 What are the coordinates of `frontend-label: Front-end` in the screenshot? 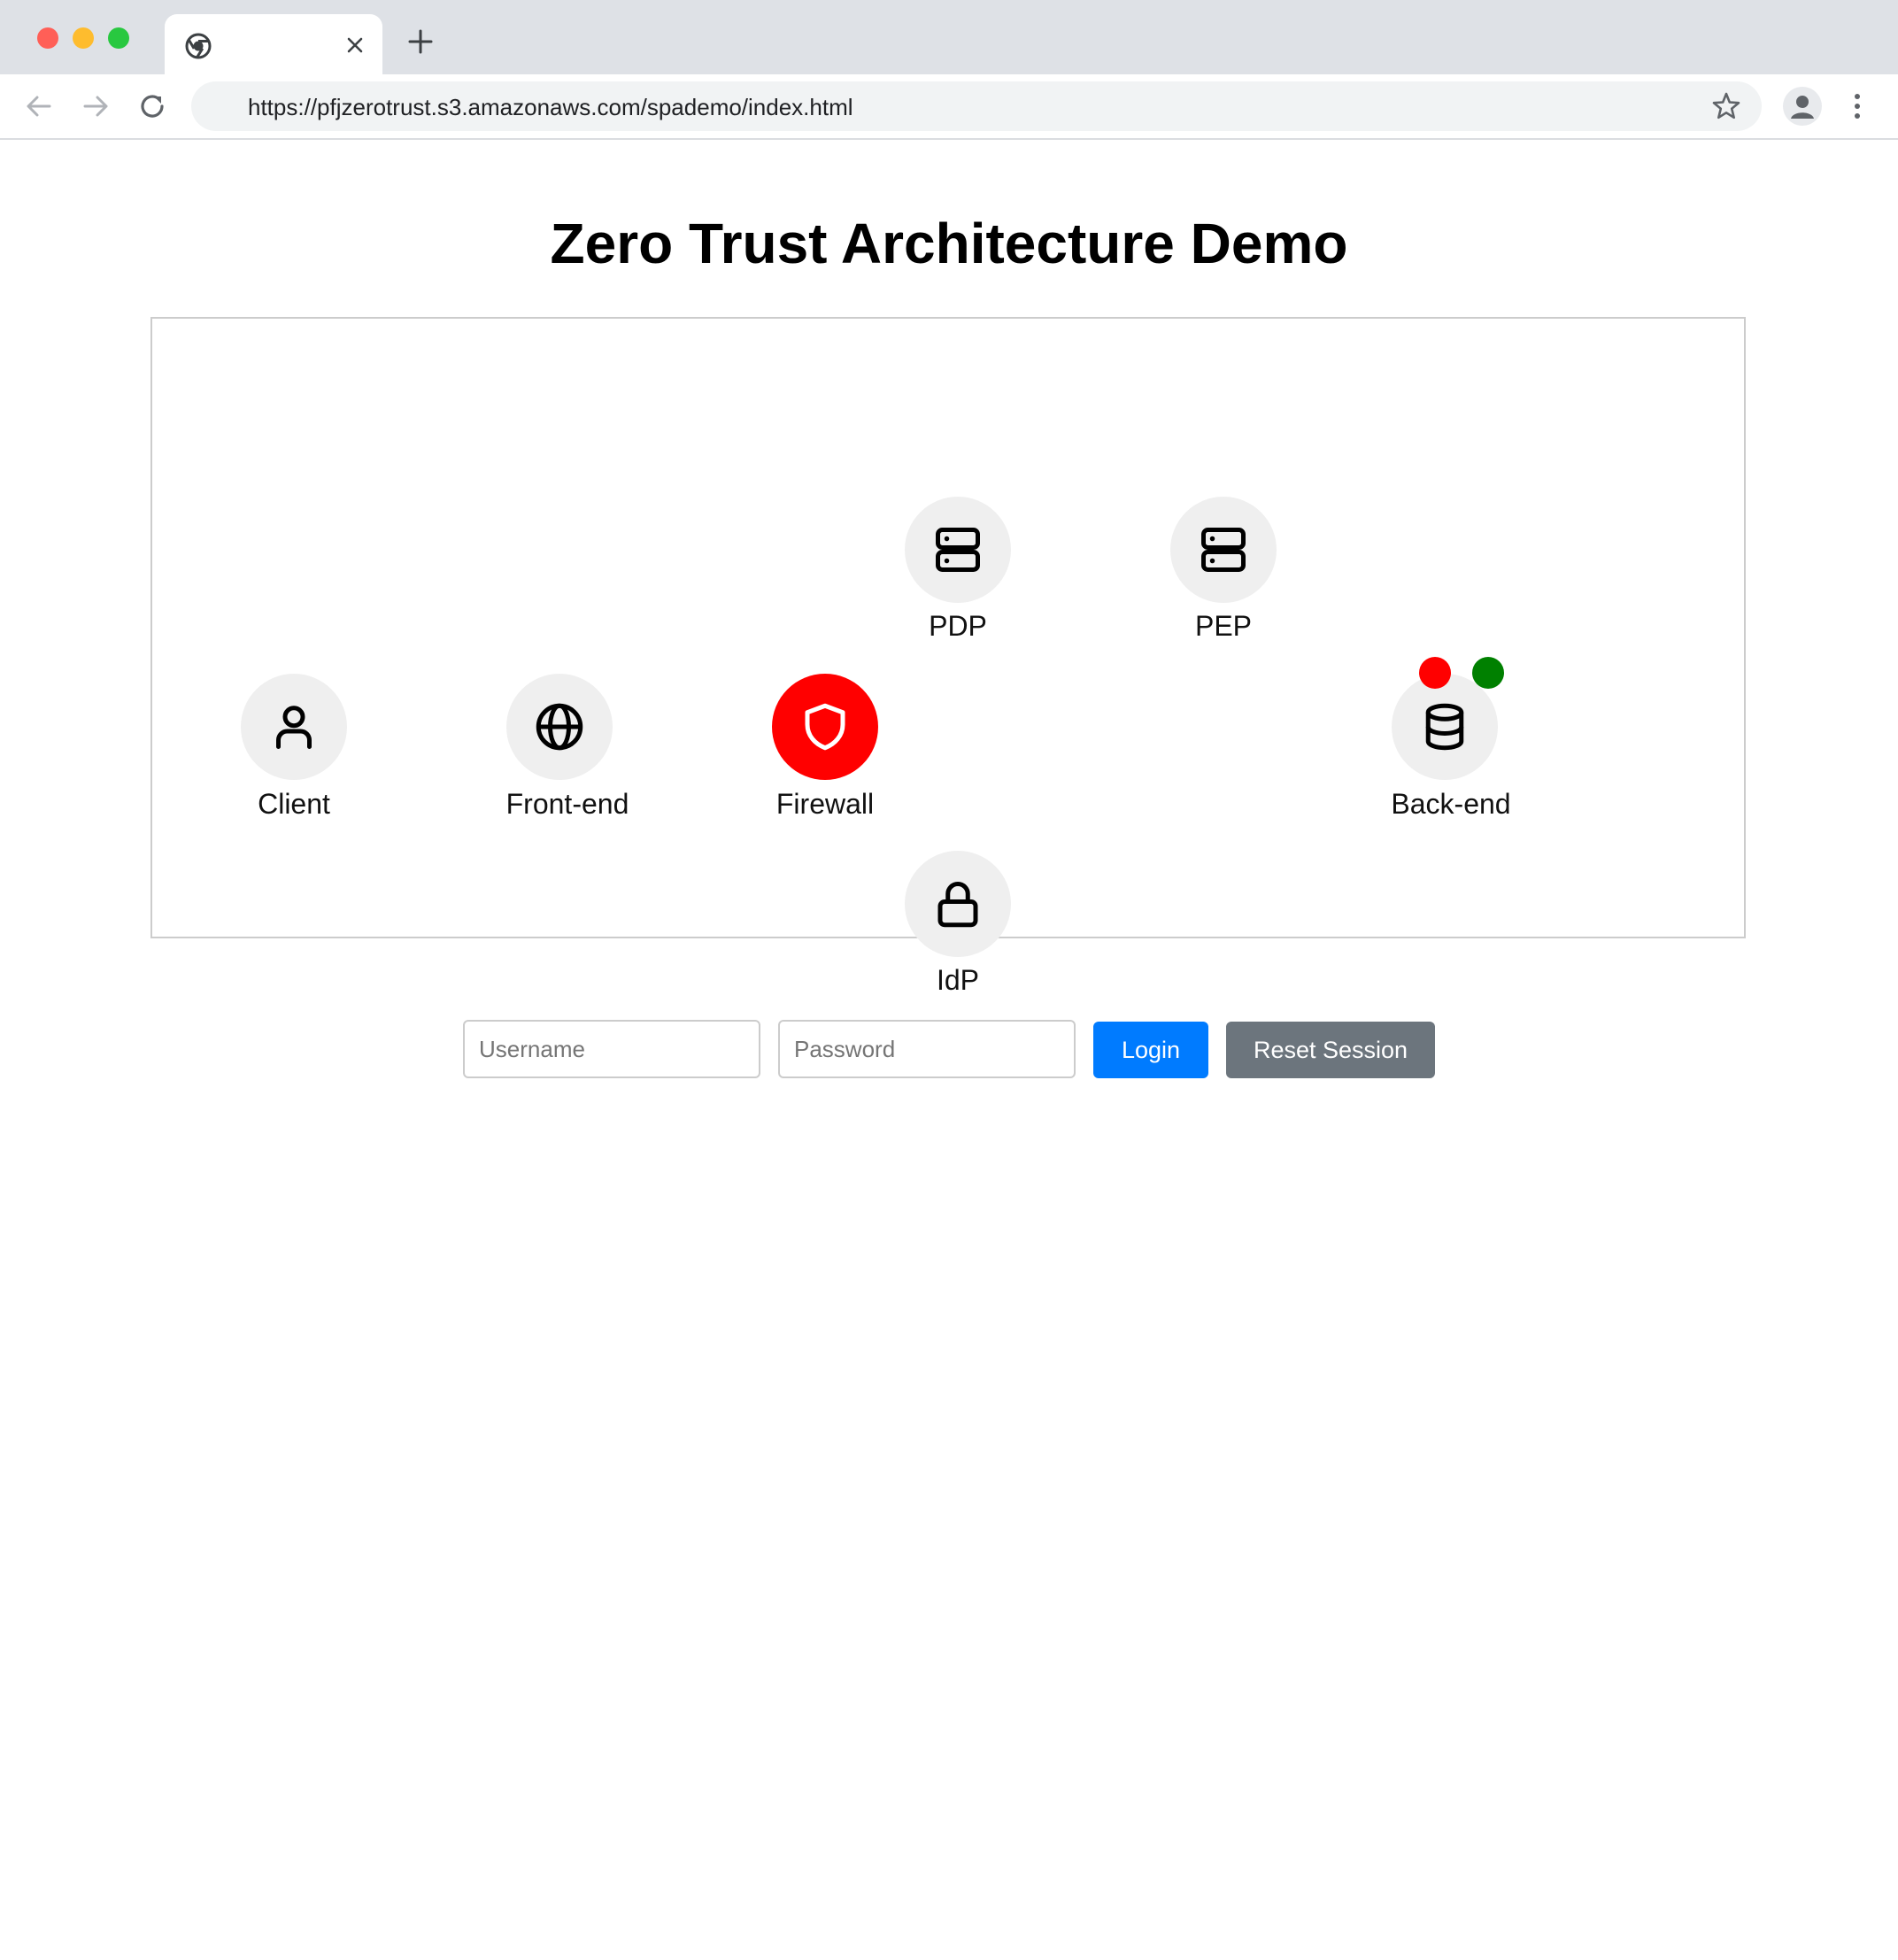 It's located at (567, 804).